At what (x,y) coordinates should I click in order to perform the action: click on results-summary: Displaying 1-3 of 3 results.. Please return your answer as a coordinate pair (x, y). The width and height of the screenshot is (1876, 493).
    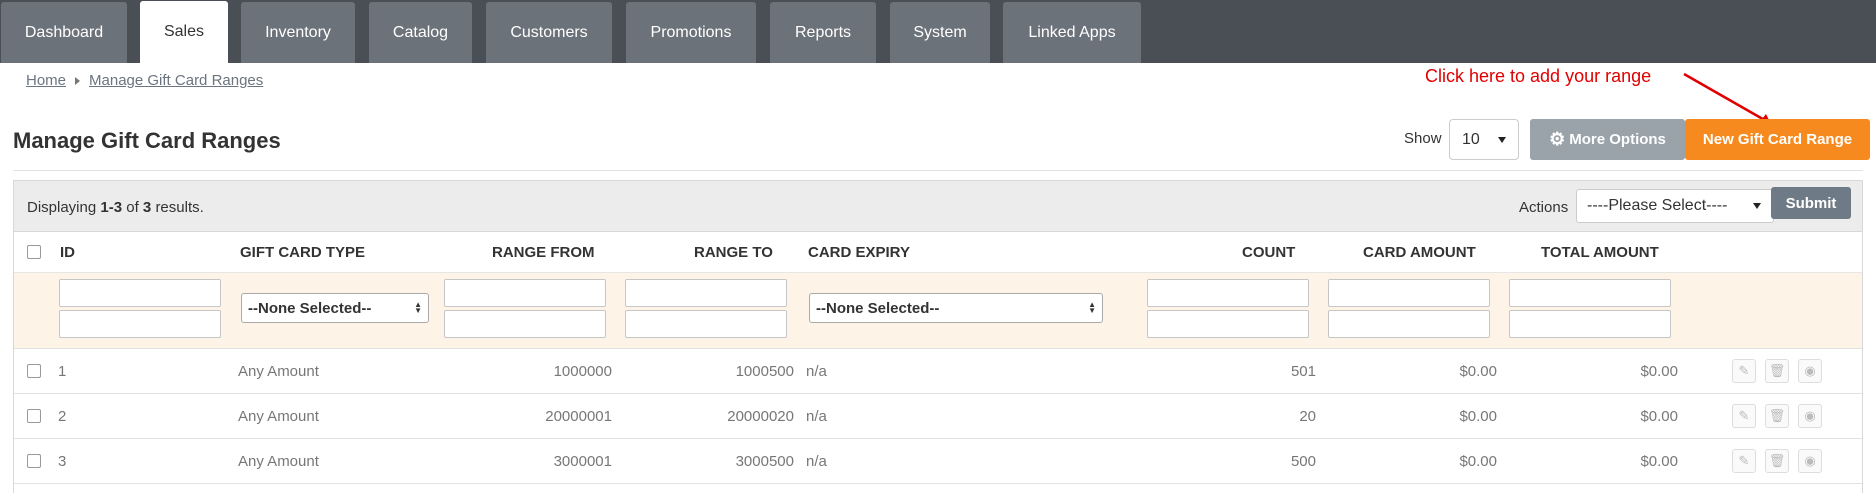
    Looking at the image, I should click on (115, 207).